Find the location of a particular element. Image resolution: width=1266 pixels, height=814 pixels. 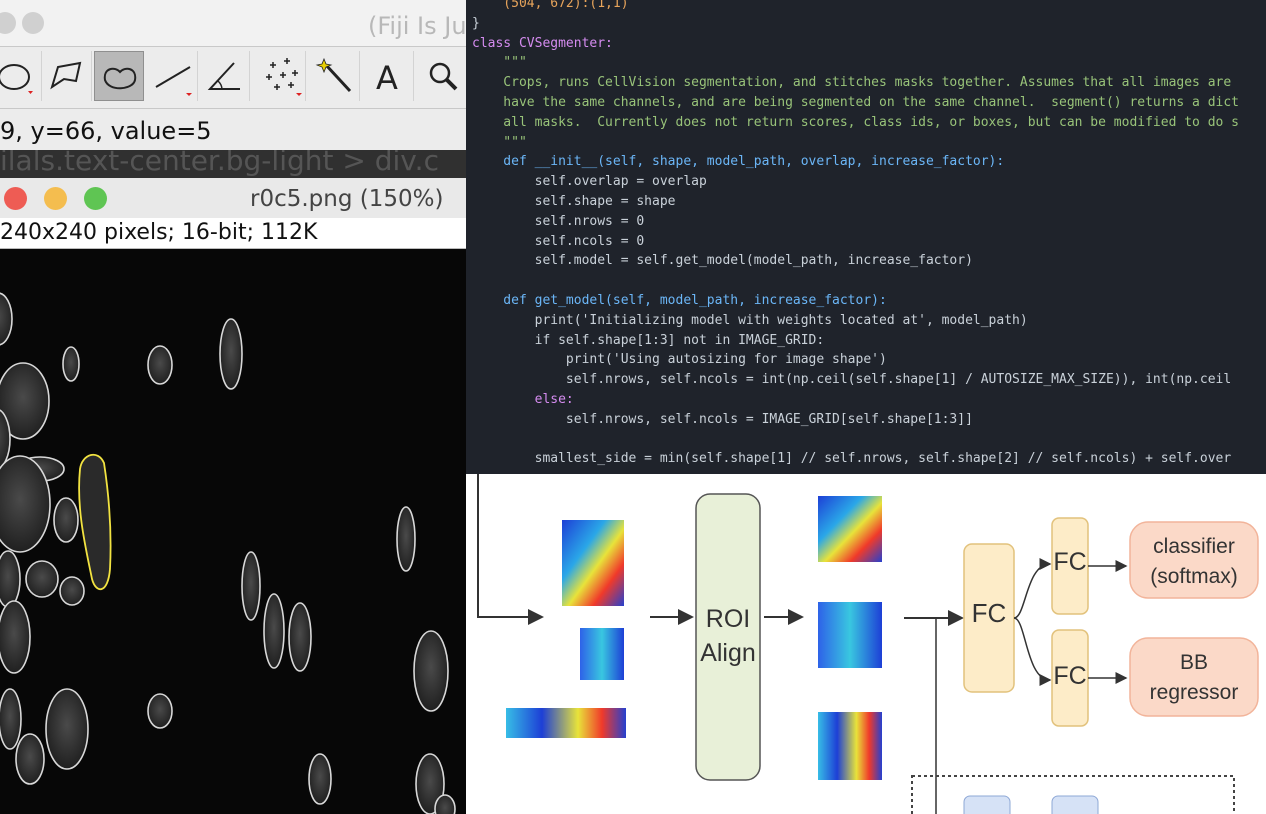

line-icon is located at coordinates (173, 81).